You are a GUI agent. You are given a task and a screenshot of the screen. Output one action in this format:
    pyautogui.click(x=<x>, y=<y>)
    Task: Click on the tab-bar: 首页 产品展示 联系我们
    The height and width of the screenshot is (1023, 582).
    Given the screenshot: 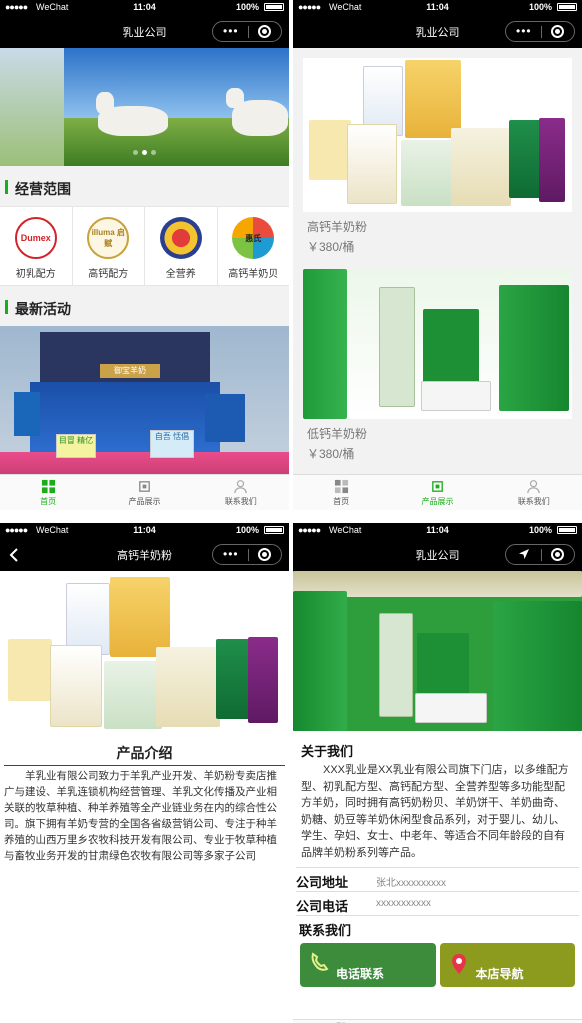 What is the action you would take?
    pyautogui.click(x=144, y=492)
    